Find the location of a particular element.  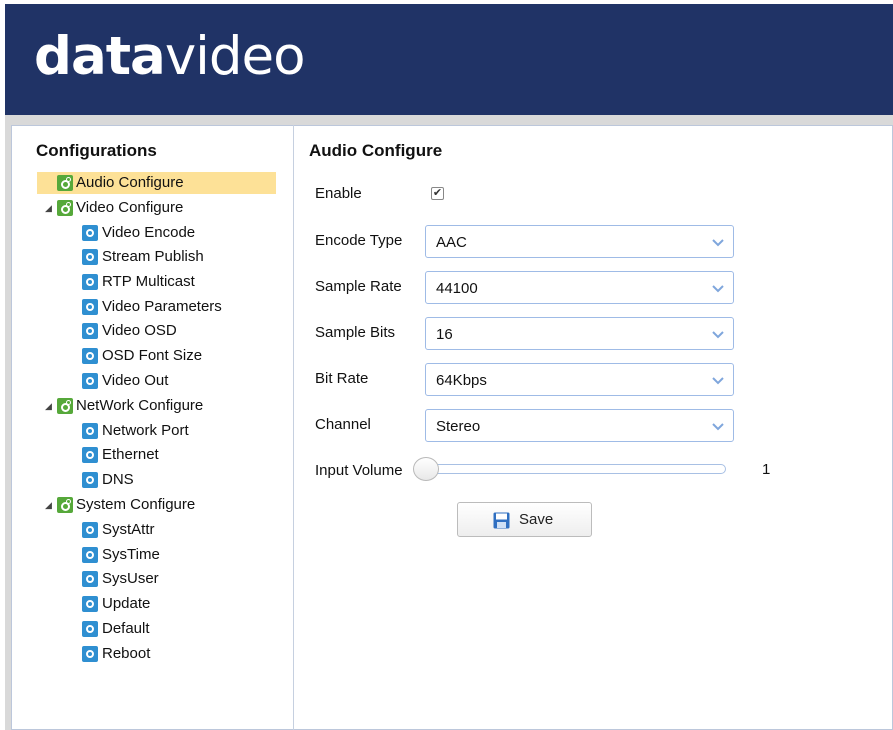

input-volume-slider is located at coordinates (572, 469).